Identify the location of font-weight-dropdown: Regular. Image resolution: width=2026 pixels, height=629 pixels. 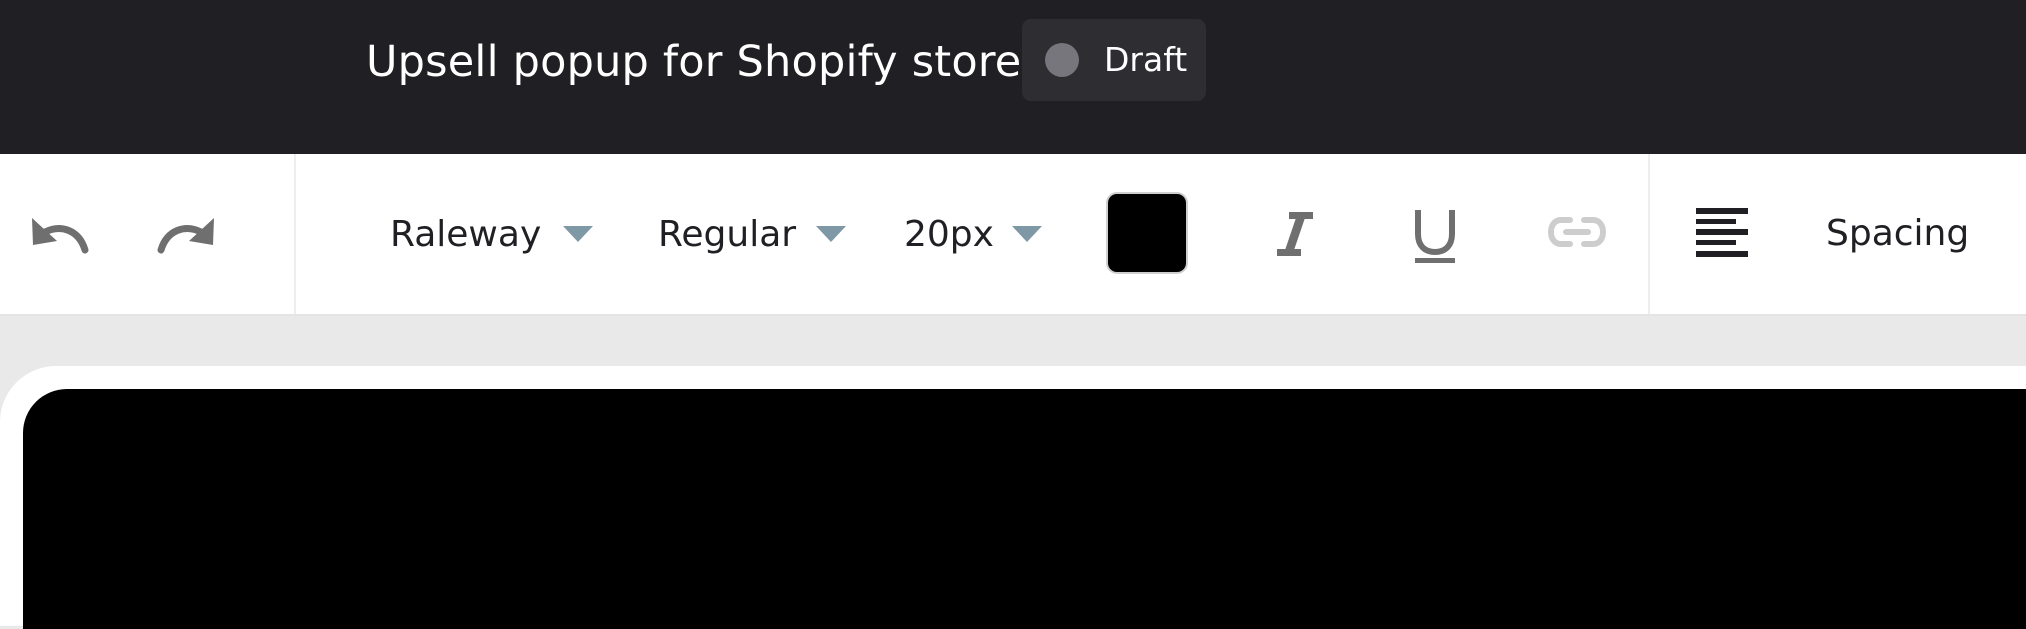
(752, 234).